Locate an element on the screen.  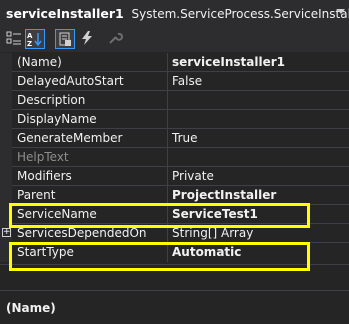
property-pages-button is located at coordinates (116, 39).